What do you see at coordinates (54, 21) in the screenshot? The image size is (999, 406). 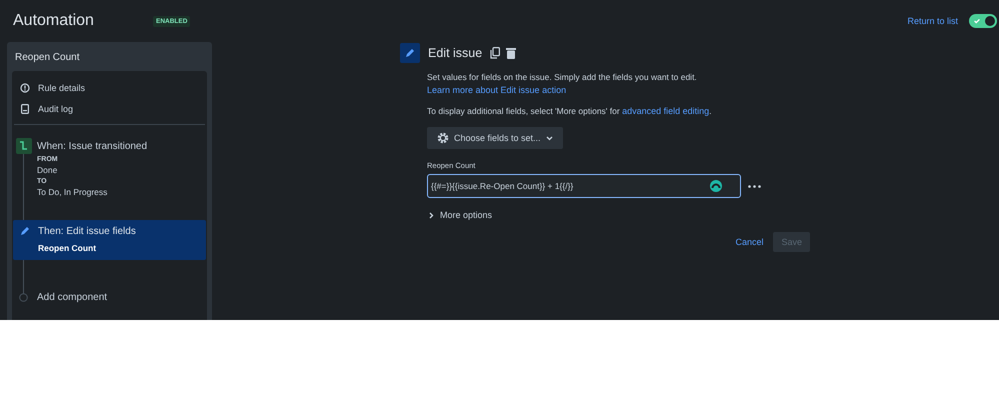 I see `page-title: Automation` at bounding box center [54, 21].